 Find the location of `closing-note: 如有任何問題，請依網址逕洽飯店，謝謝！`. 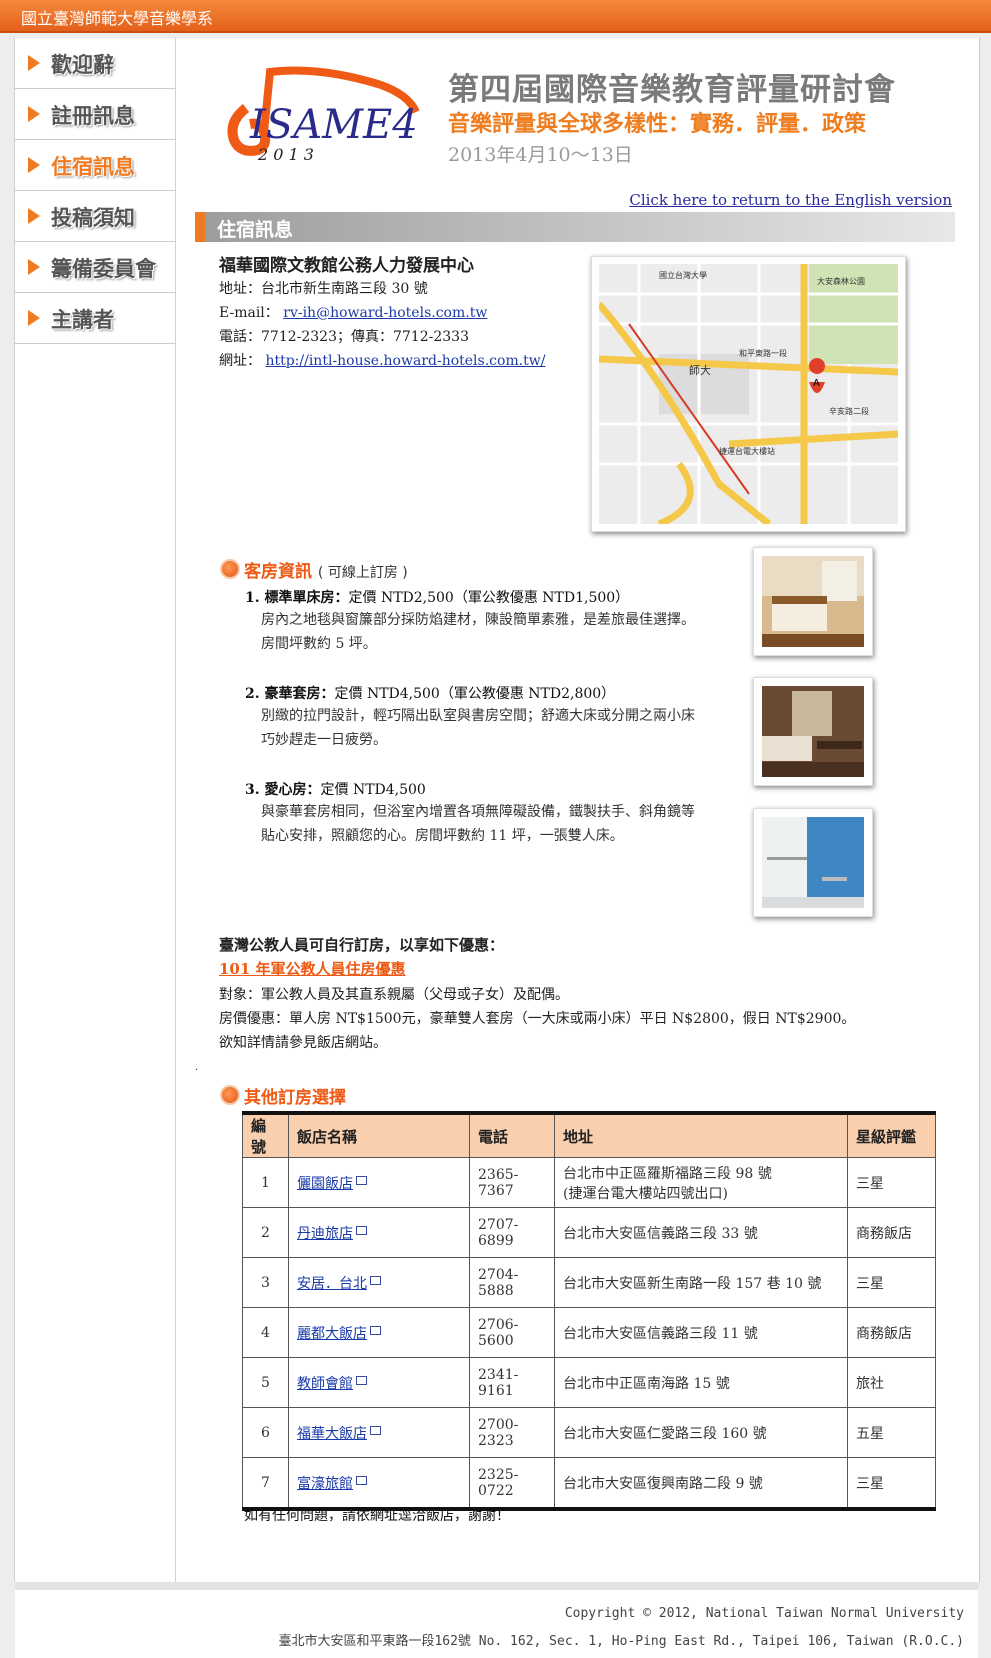

closing-note: 如有任何問題，請依網址逕洽飯店，謝謝！ is located at coordinates (377, 1516).